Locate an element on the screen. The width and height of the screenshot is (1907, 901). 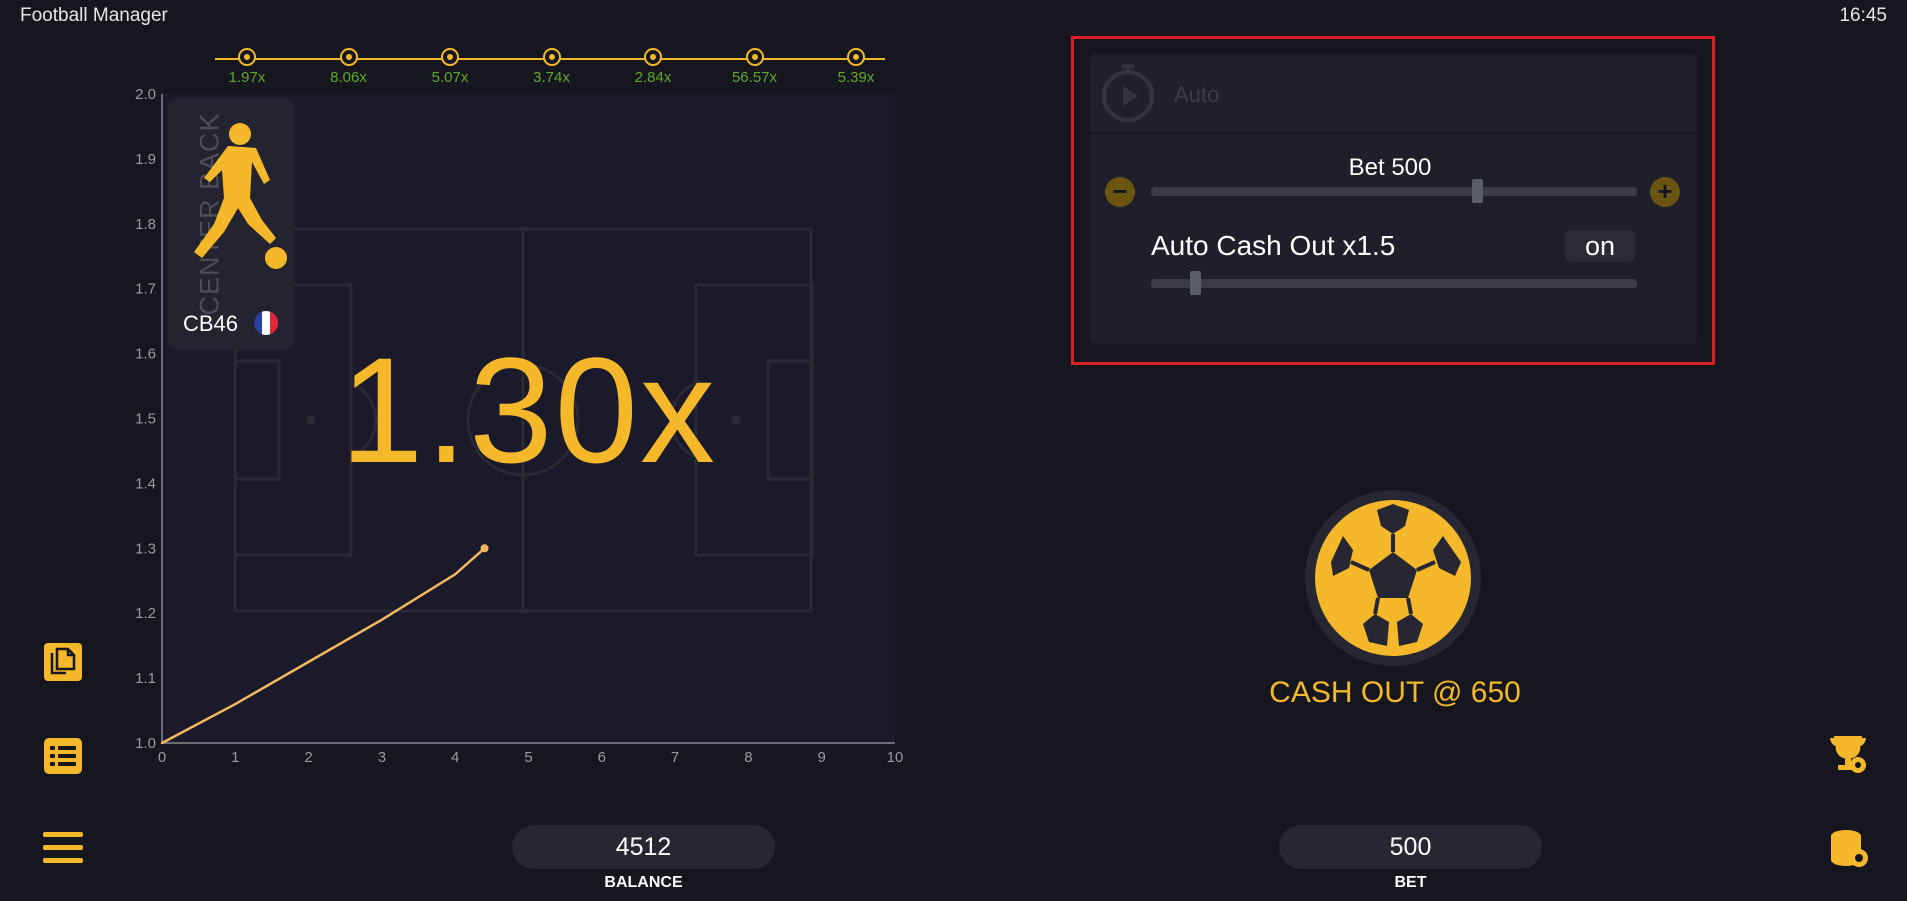
balance-display: 4512 is located at coordinates (643, 847).